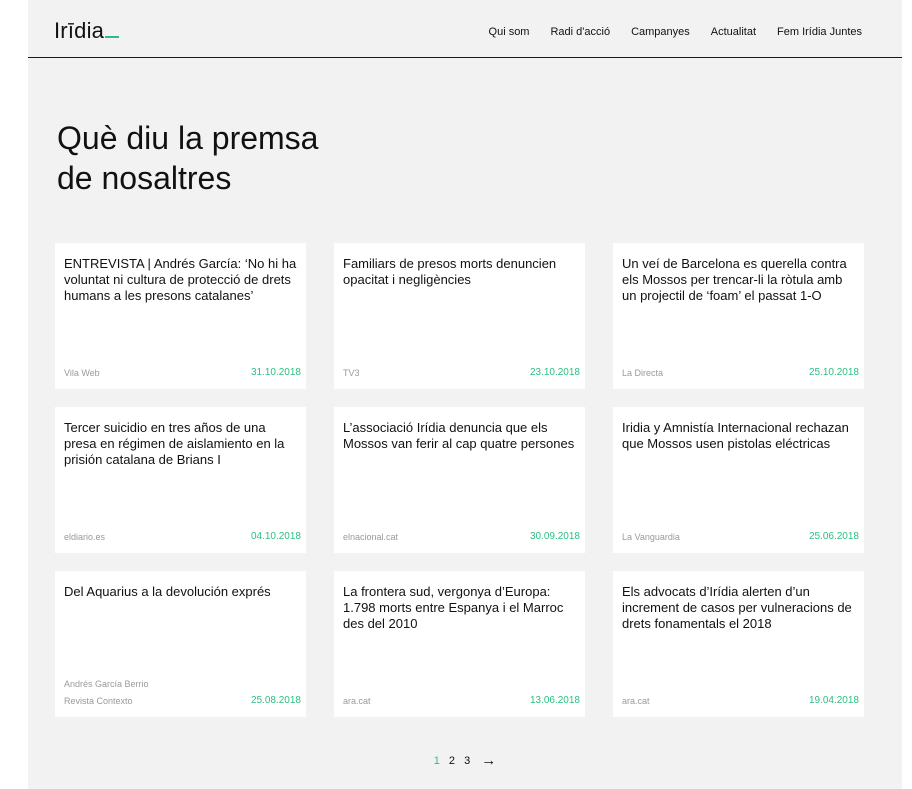 This screenshot has height=789, width=912. Describe the element at coordinates (275, 700) in the screenshot. I see `article-date: 25.08.2018` at that location.